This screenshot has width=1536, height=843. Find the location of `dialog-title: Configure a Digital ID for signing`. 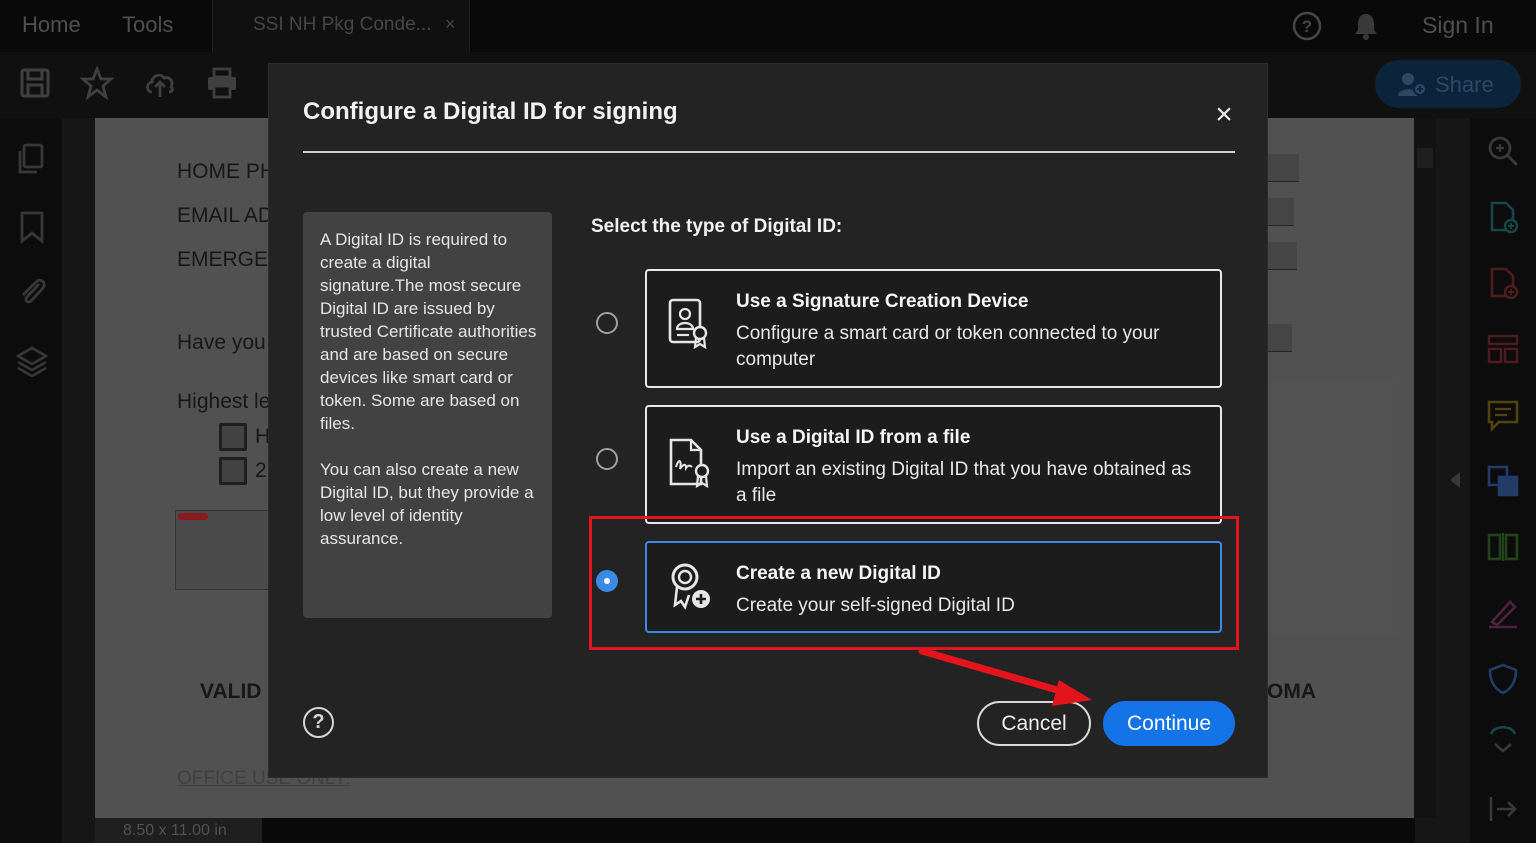

dialog-title: Configure a Digital ID for signing is located at coordinates (490, 111).